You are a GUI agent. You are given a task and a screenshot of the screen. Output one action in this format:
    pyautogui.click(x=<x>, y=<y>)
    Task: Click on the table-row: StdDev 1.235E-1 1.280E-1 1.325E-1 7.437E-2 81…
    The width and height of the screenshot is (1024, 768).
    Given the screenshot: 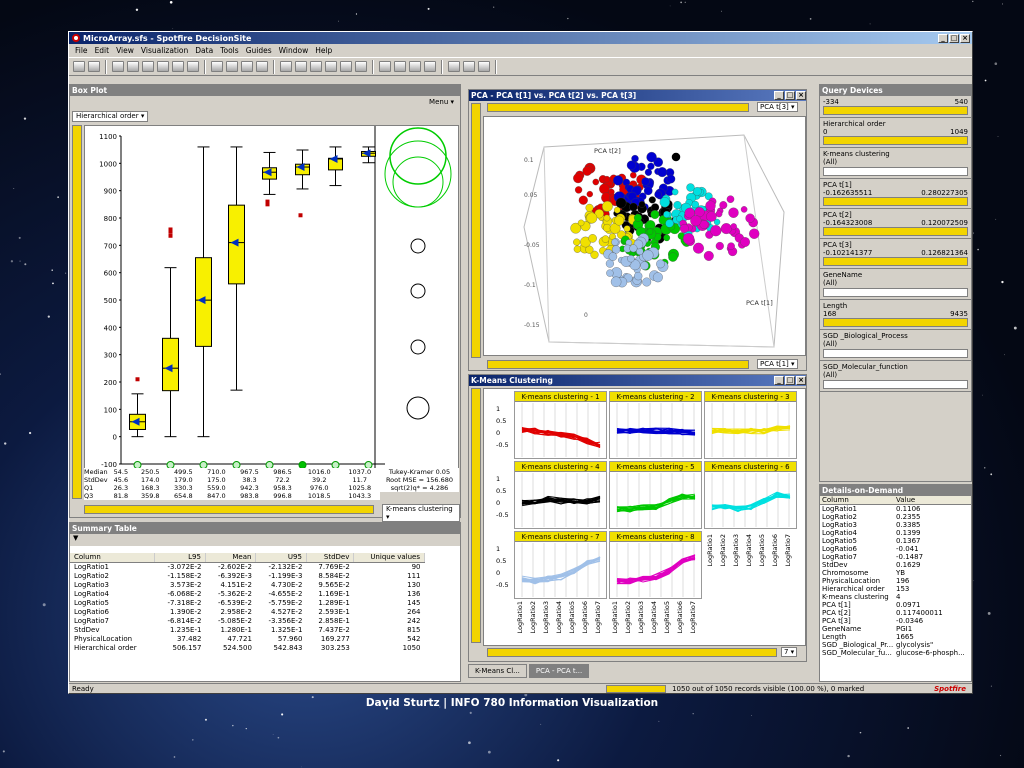 What is the action you would take?
    pyautogui.click(x=247, y=629)
    